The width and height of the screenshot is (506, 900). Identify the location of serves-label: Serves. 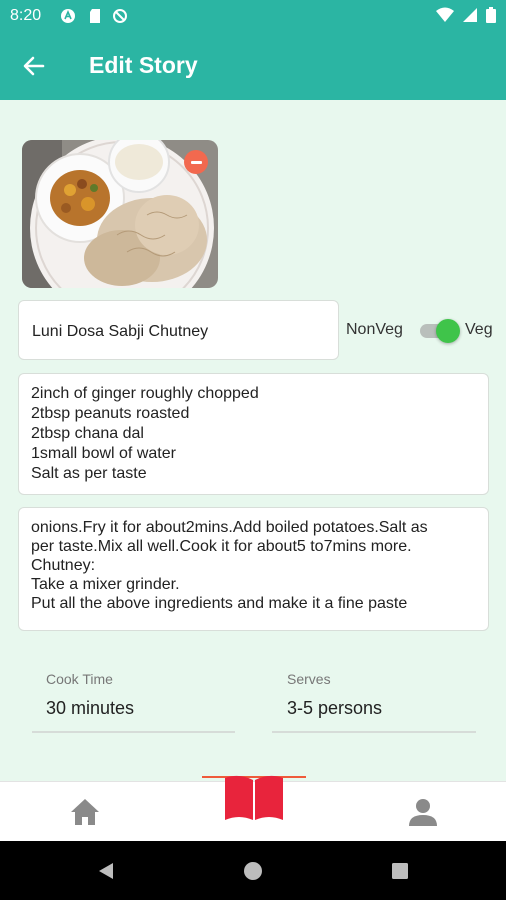
(309, 679).